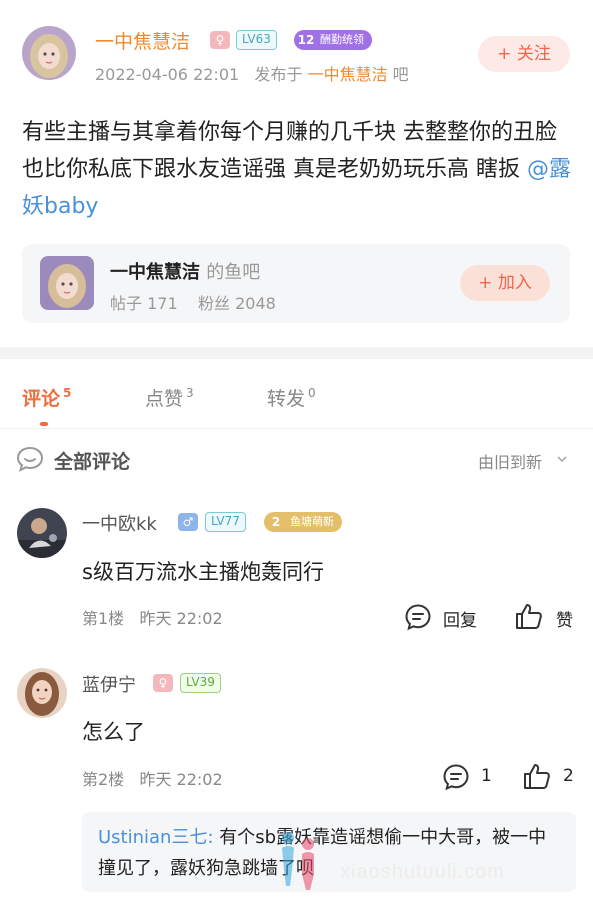 The width and height of the screenshot is (593, 914). I want to click on fan-badge-level: 12, so click(306, 40).